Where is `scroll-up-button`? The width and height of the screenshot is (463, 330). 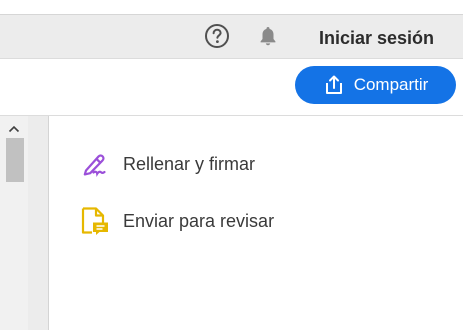
scroll-up-button is located at coordinates (14, 129).